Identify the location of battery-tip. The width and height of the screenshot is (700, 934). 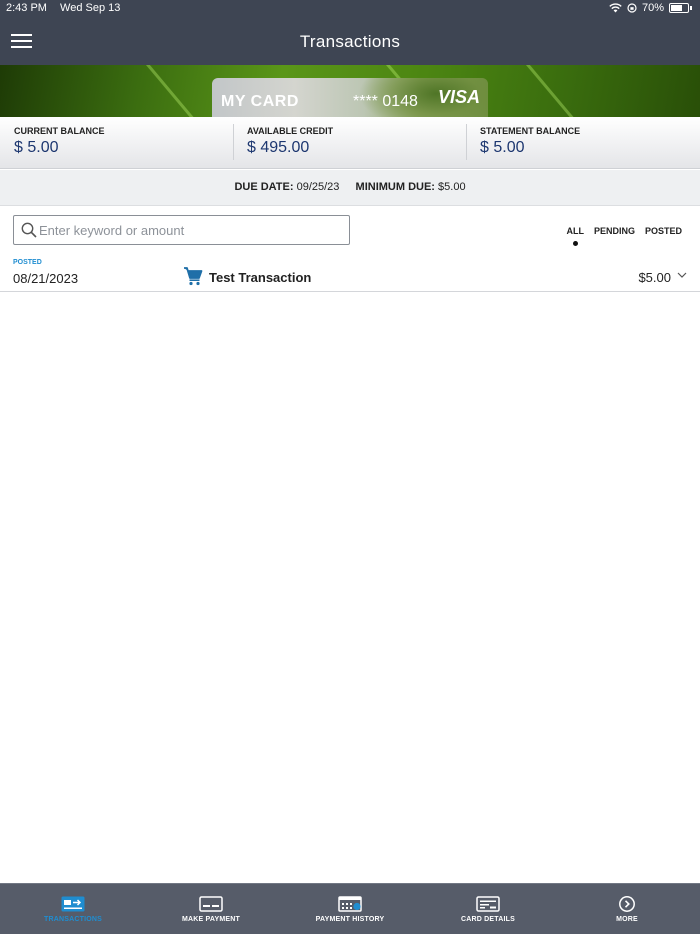
(691, 8).